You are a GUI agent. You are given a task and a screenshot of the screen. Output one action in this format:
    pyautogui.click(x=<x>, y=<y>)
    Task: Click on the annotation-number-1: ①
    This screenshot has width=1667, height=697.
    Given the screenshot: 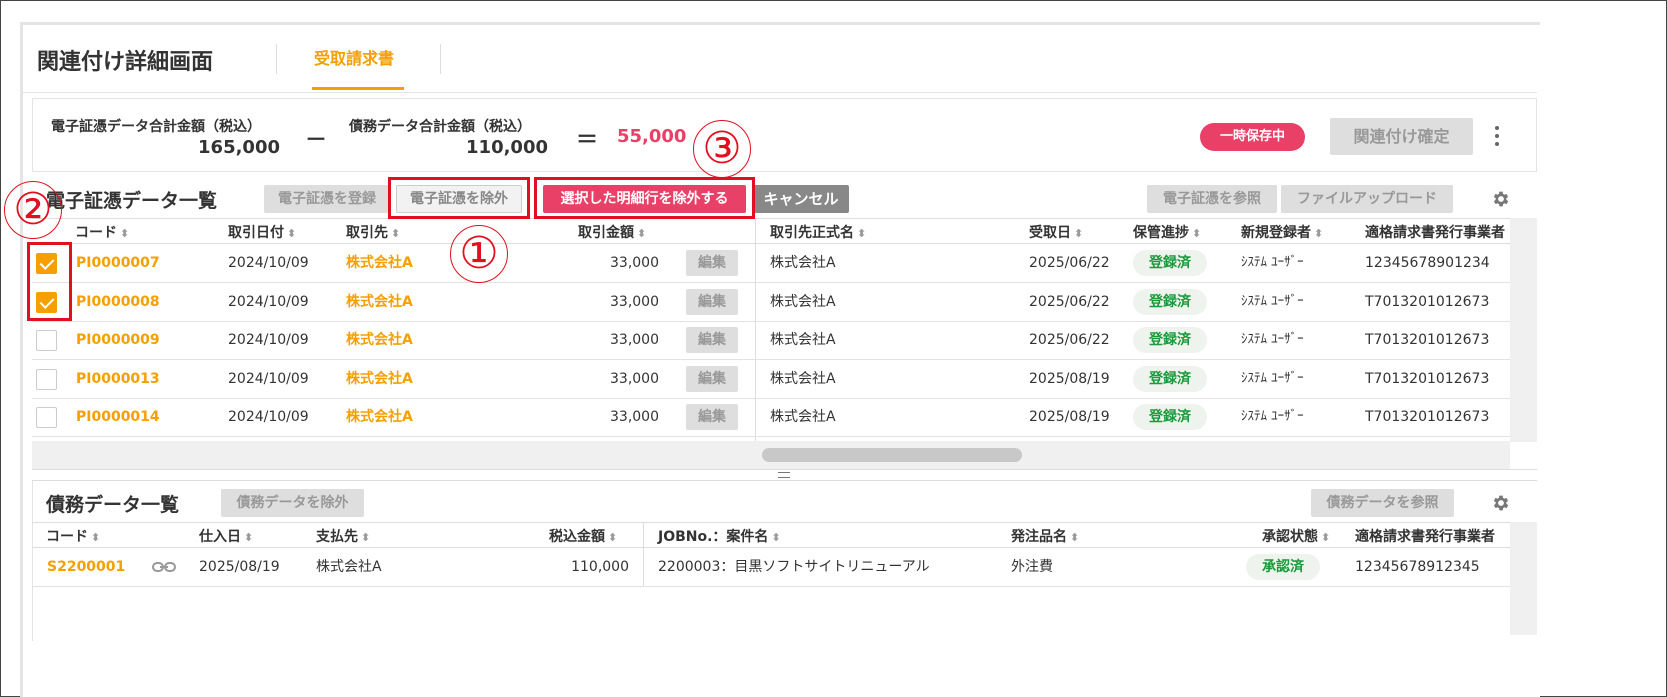 What is the action you would take?
    pyautogui.click(x=479, y=254)
    